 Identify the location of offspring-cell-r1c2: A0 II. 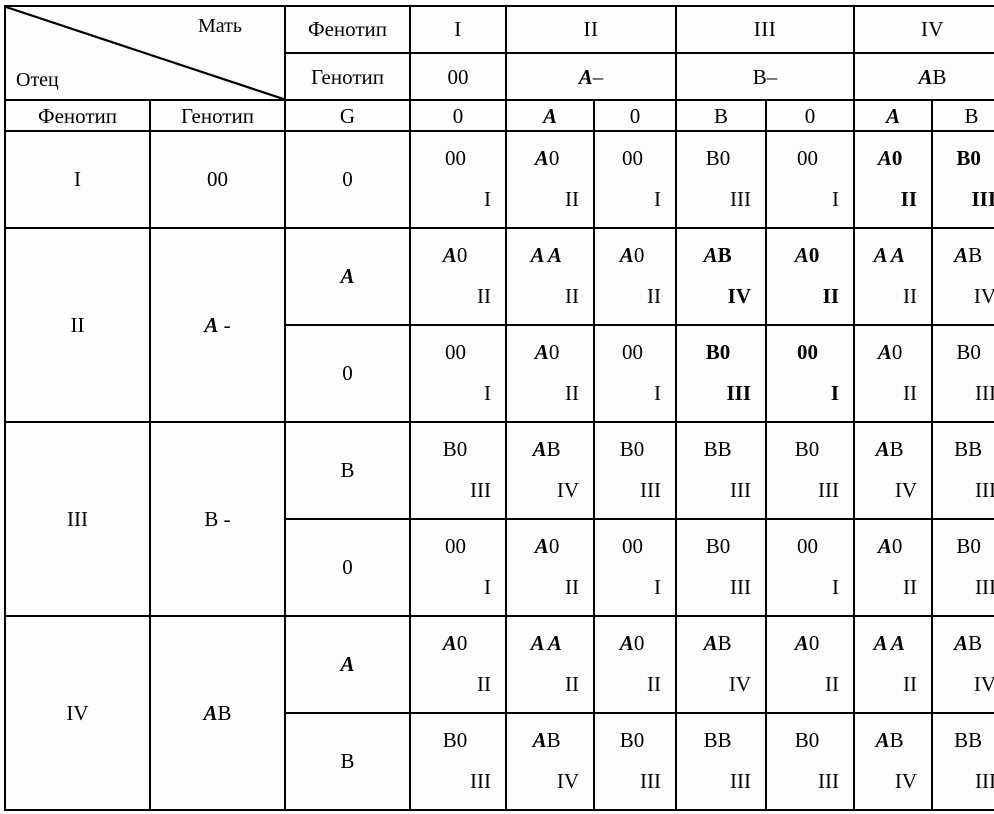
(550, 179).